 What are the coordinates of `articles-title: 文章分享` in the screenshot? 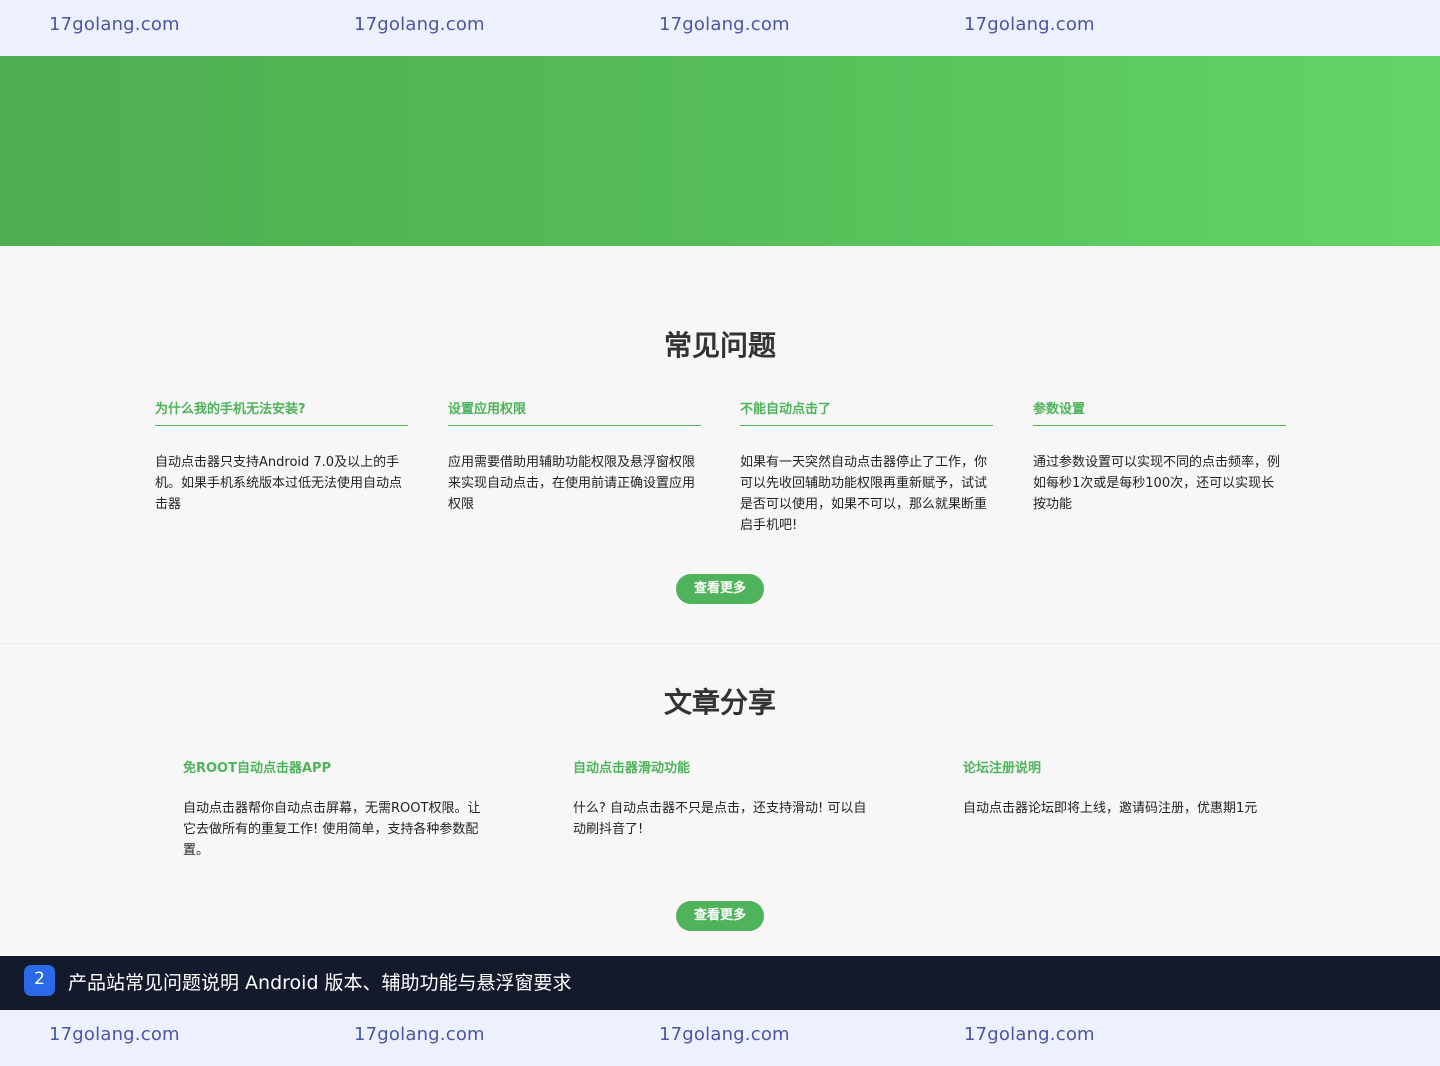 It's located at (719, 702).